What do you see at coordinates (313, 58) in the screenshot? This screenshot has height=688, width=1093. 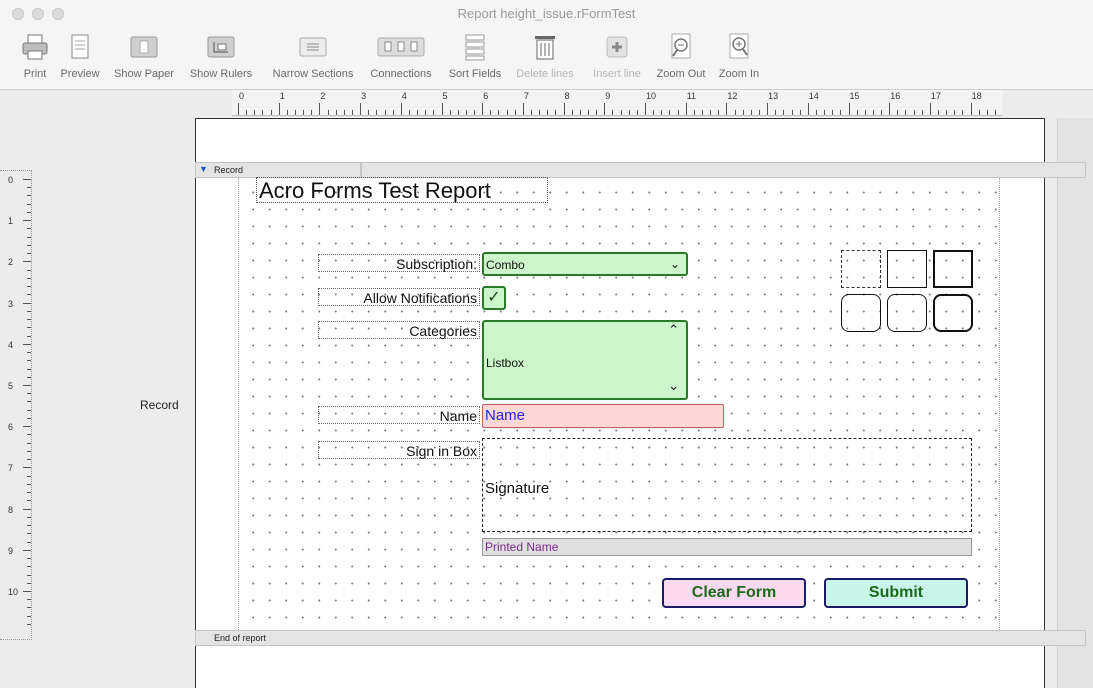 I see `narrow-sections-button: Narrow Sections` at bounding box center [313, 58].